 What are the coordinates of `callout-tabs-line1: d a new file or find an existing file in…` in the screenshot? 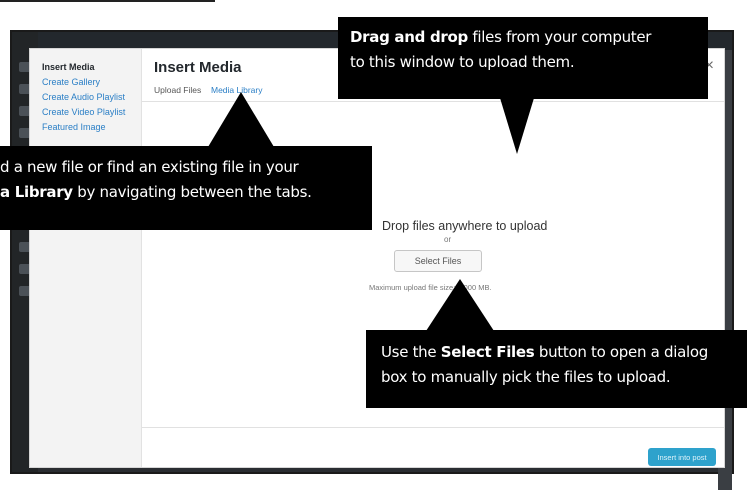 It's located at (149, 167).